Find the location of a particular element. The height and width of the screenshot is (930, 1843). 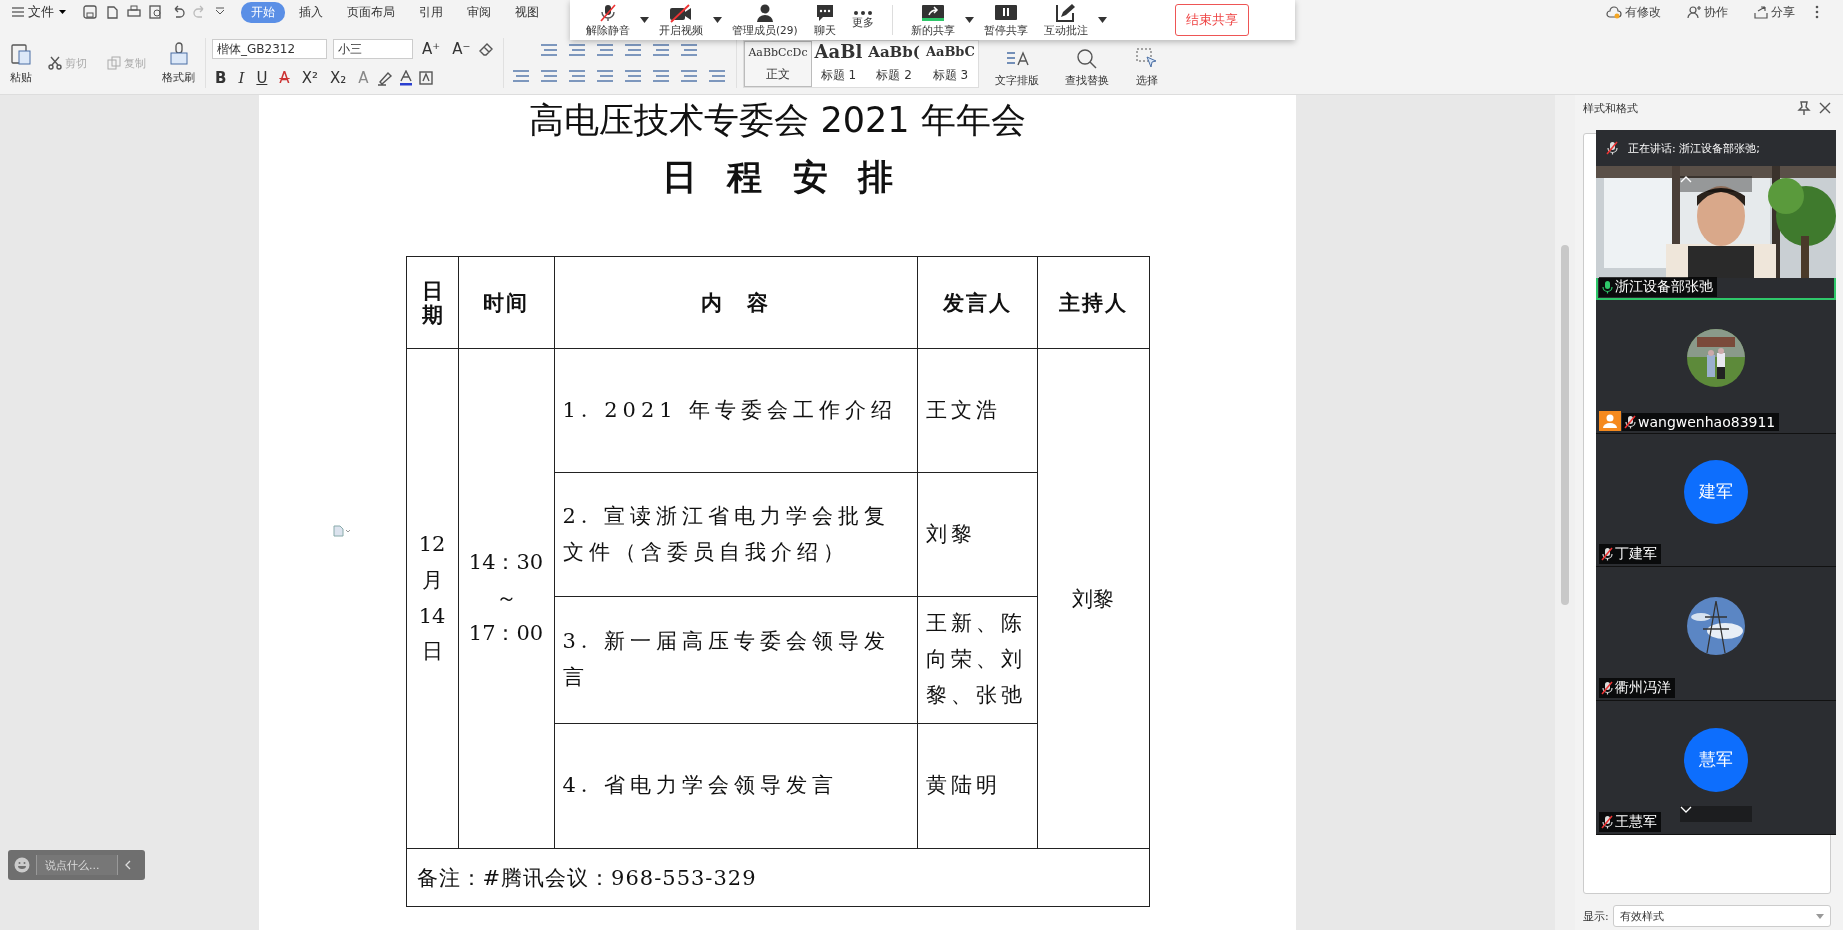

scroll-up-button is located at coordinates (1716, 184).